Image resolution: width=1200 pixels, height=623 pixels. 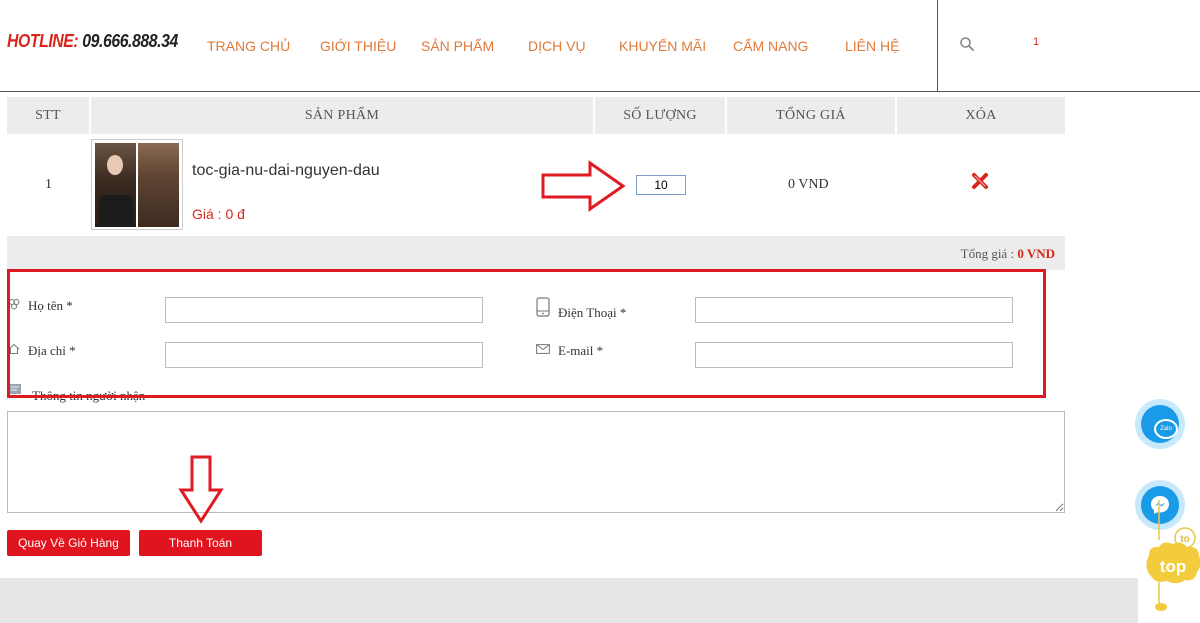 What do you see at coordinates (130, 41) in the screenshot?
I see `hotline-number: 09.666.888.34` at bounding box center [130, 41].